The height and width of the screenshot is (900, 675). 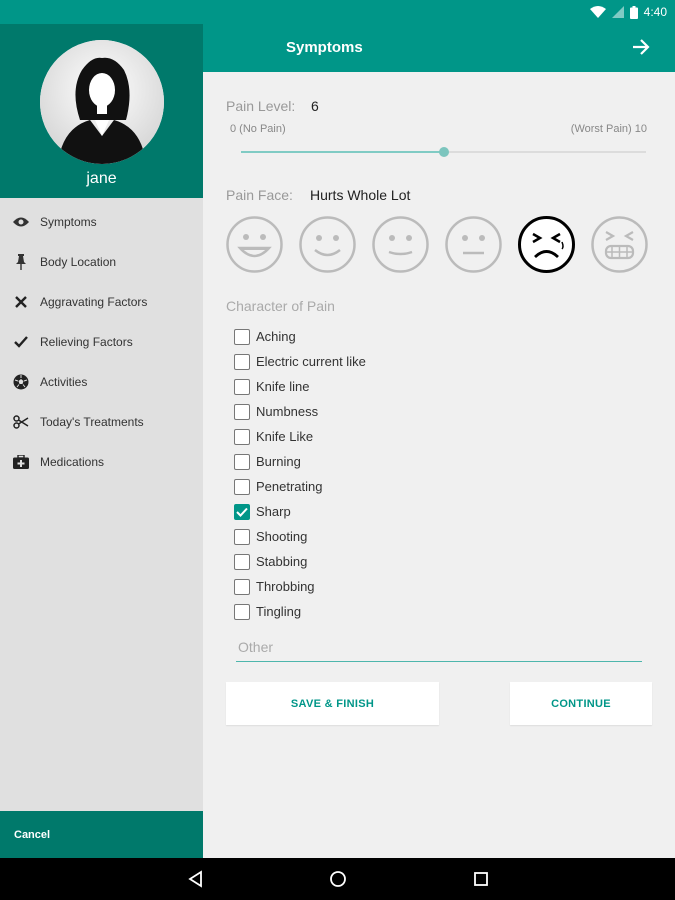 What do you see at coordinates (72, 462) in the screenshot?
I see `sidebar-item-label: Medications` at bounding box center [72, 462].